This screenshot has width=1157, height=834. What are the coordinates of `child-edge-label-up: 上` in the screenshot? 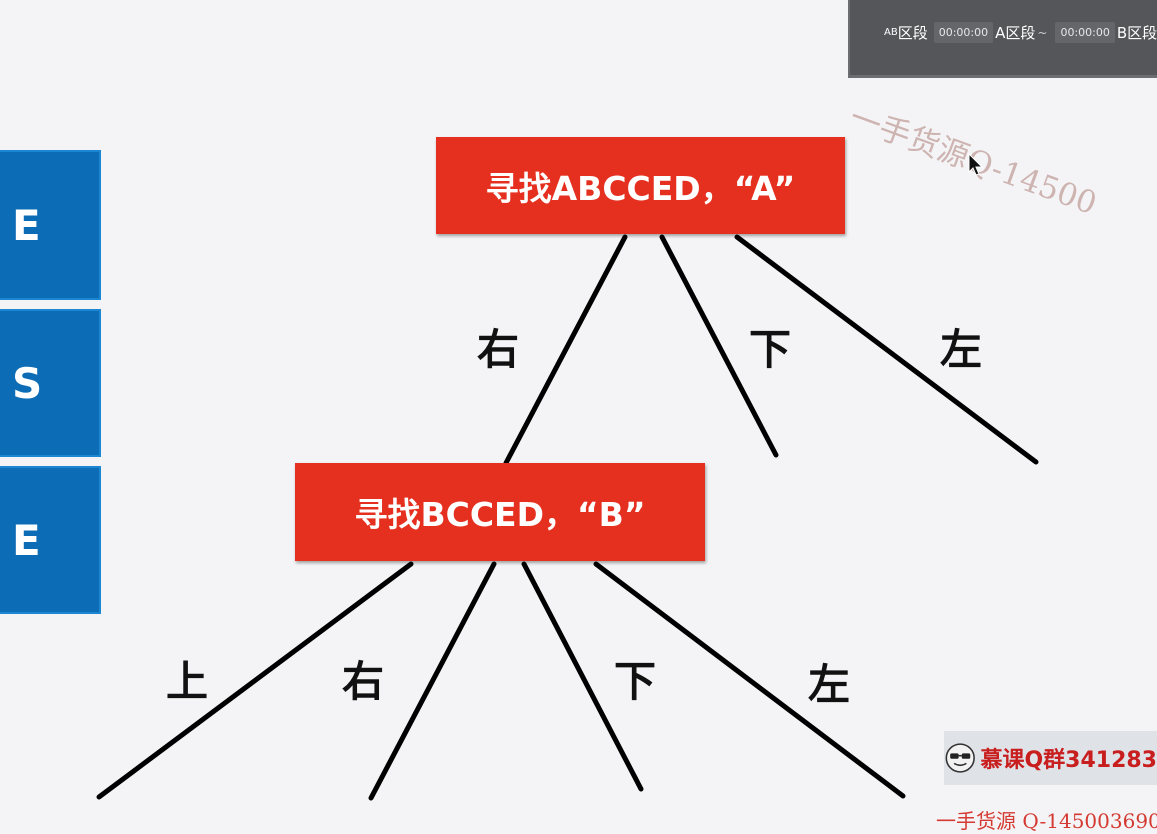 It's located at (187, 681).